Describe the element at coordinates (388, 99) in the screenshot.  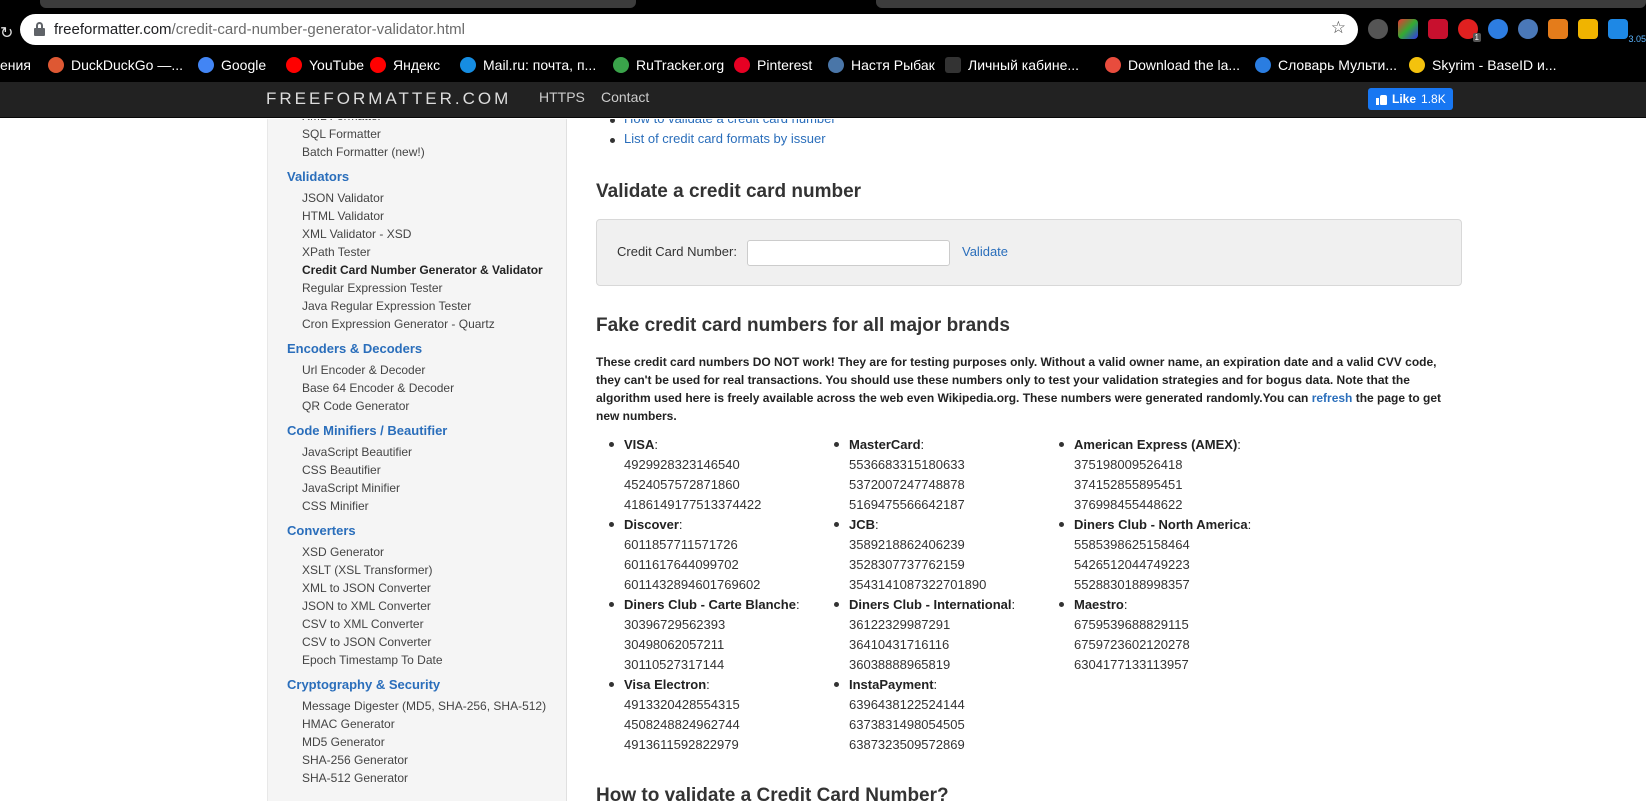
I see `site-brand: FREEFORMATTER.COM` at that location.